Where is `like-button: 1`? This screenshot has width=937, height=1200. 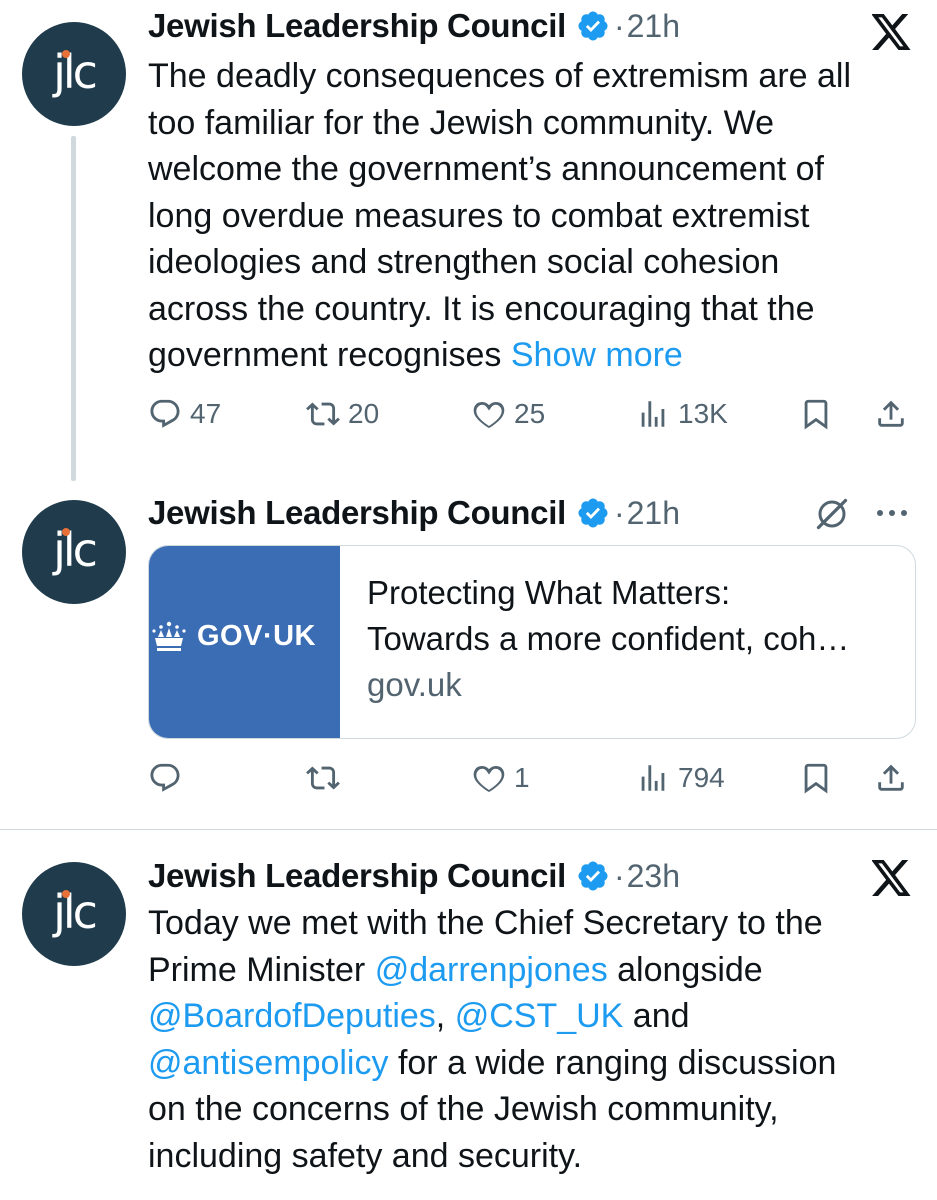
like-button: 1 is located at coordinates (501, 778).